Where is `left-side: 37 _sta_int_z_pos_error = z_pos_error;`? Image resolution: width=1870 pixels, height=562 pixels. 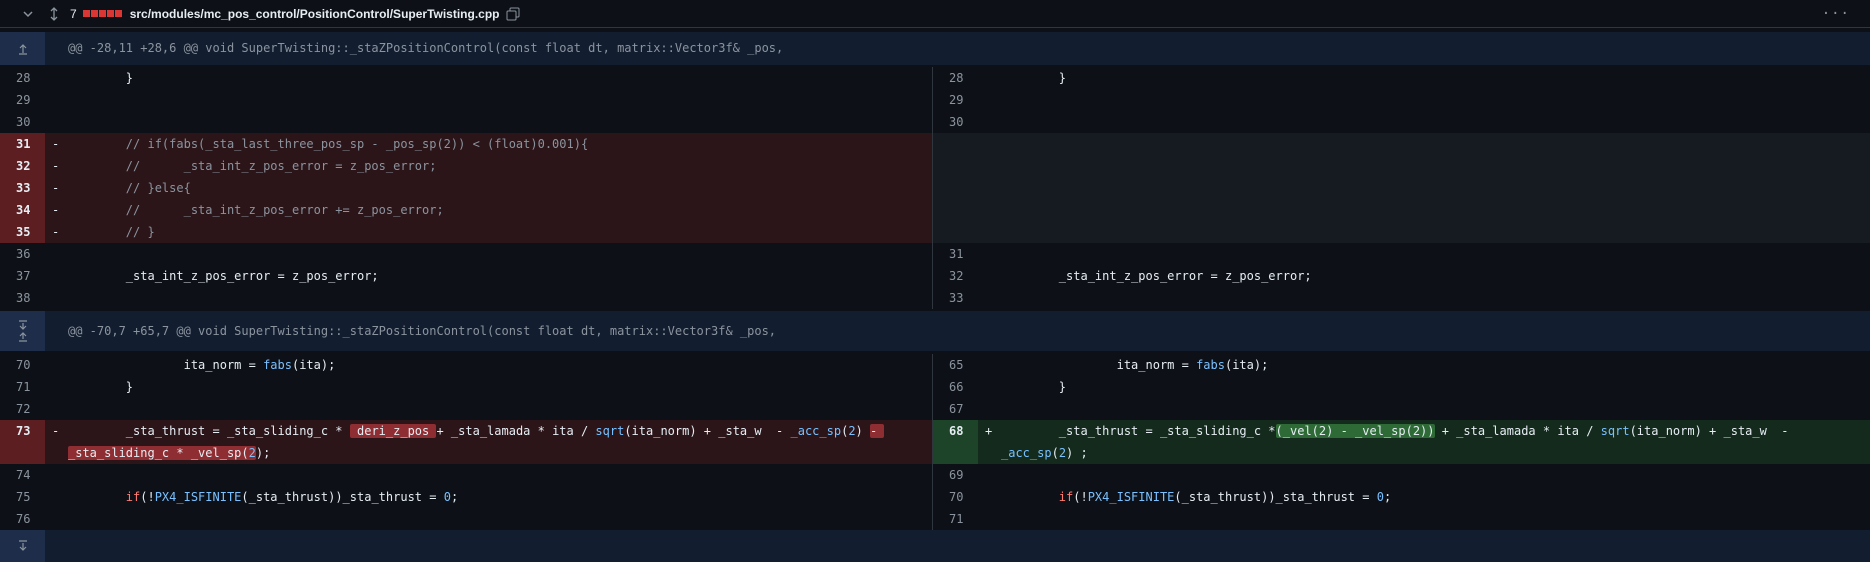 left-side: 37 _sta_int_z_pos_error = z_pos_error; is located at coordinates (466, 276).